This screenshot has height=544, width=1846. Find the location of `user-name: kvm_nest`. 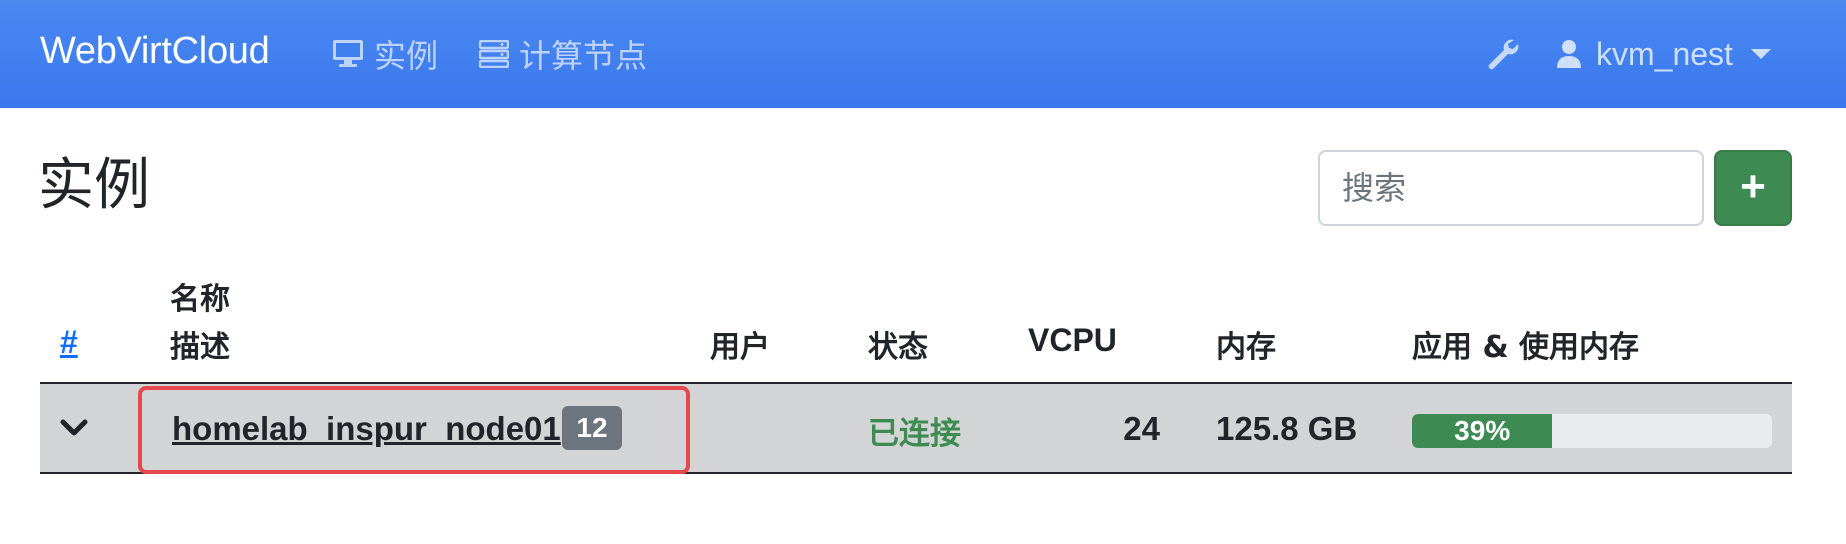

user-name: kvm_nest is located at coordinates (1664, 53).